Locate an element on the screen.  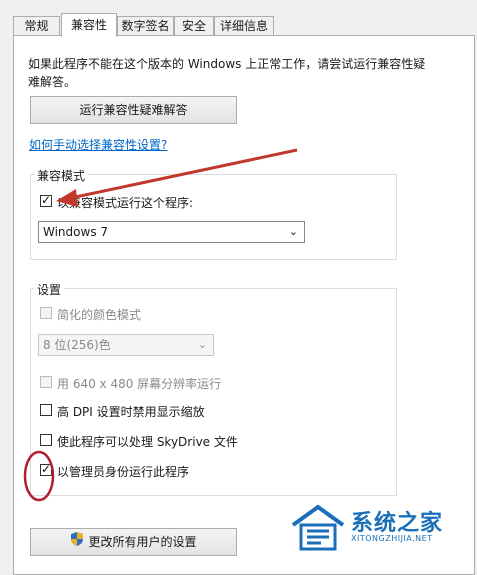
house-logo-icon is located at coordinates (318, 527).